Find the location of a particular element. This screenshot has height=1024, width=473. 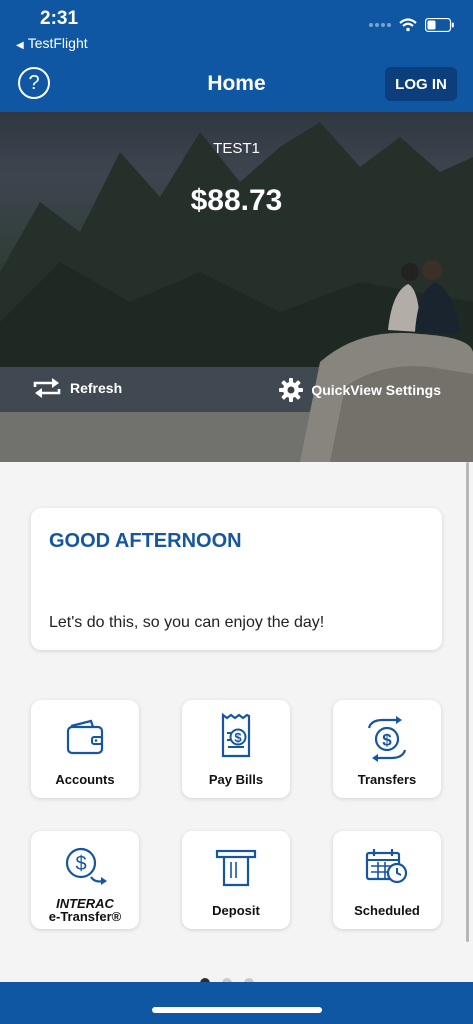

refresh-button: Refresh is located at coordinates (77, 388).